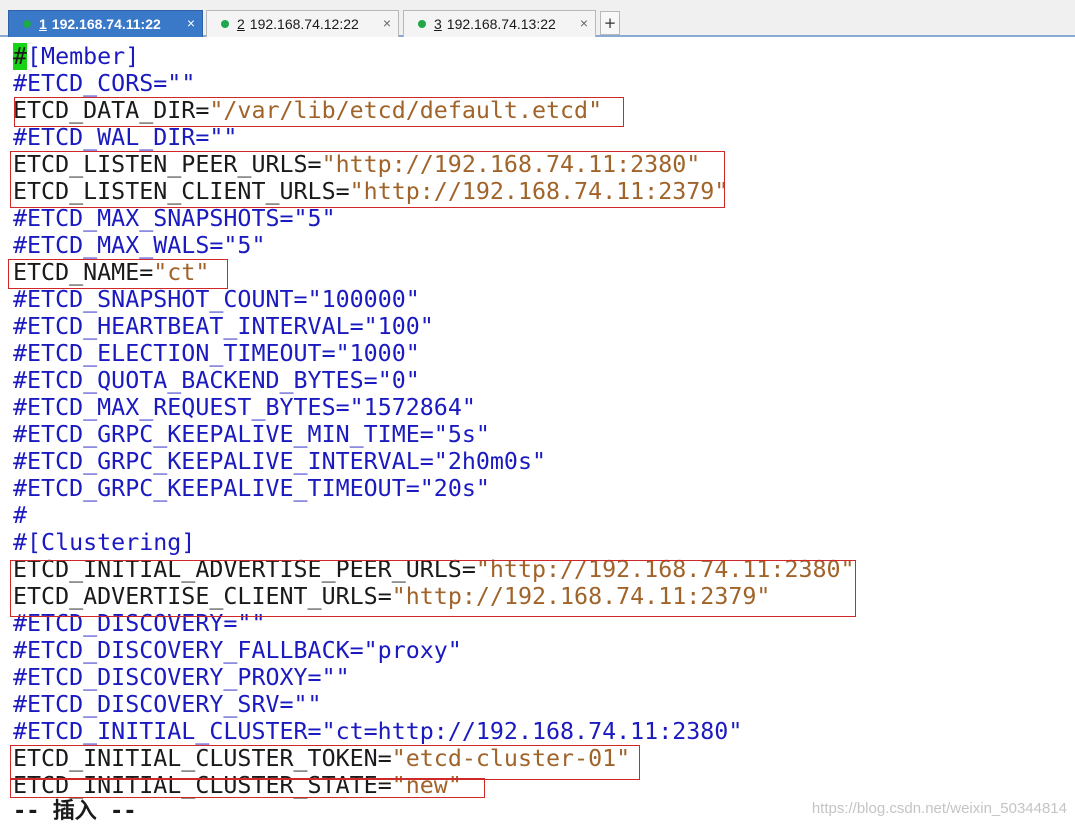 Image resolution: width=1075 pixels, height=828 pixels. I want to click on config-line: #ETCD_SNAPSHOT_COUNT="100000", so click(216, 299).